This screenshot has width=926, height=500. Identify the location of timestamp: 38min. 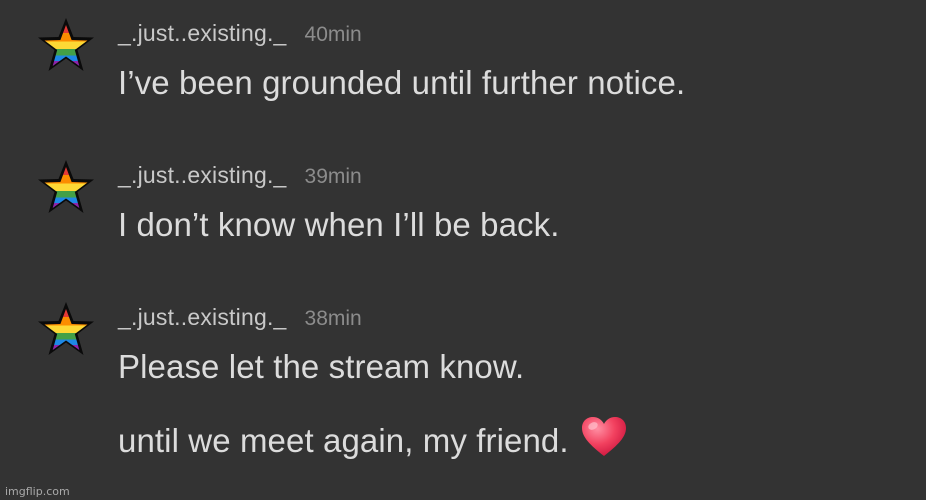
(333, 318).